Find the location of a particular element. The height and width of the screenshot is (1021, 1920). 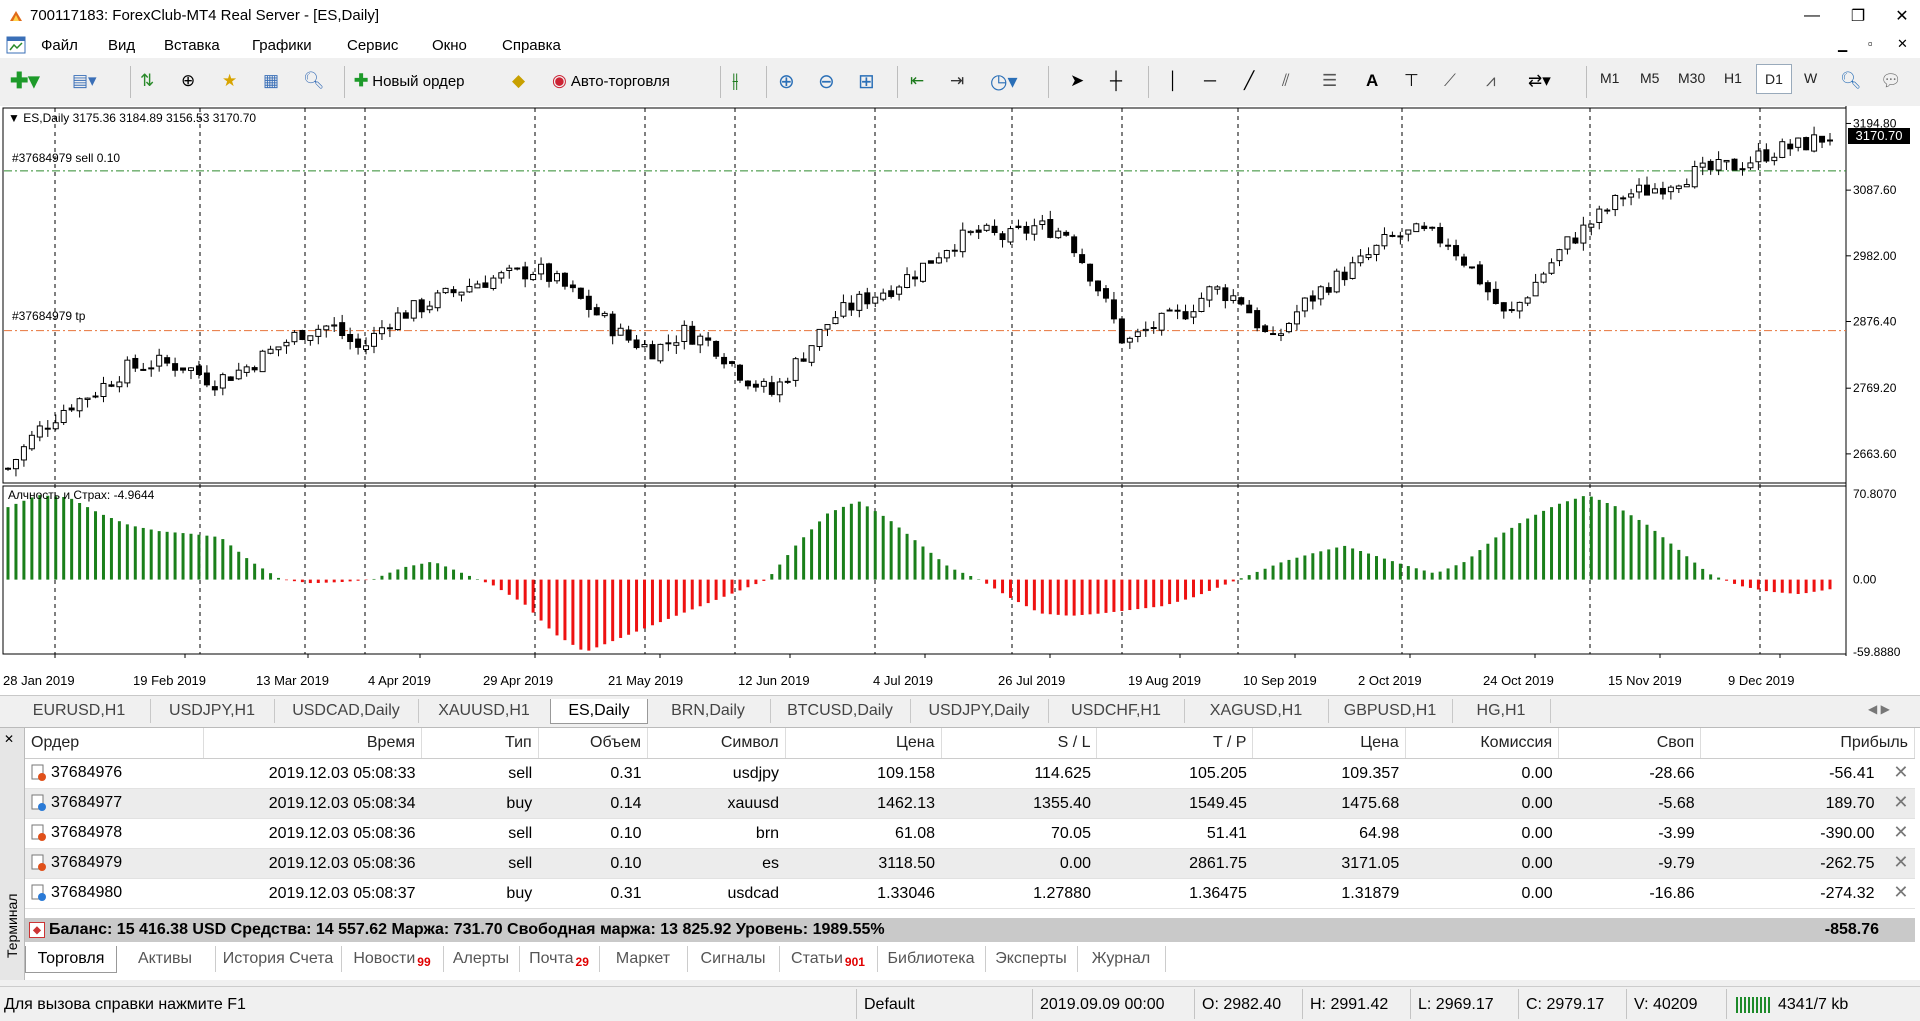

terminal-tab: Торговля is located at coordinates (71, 959).